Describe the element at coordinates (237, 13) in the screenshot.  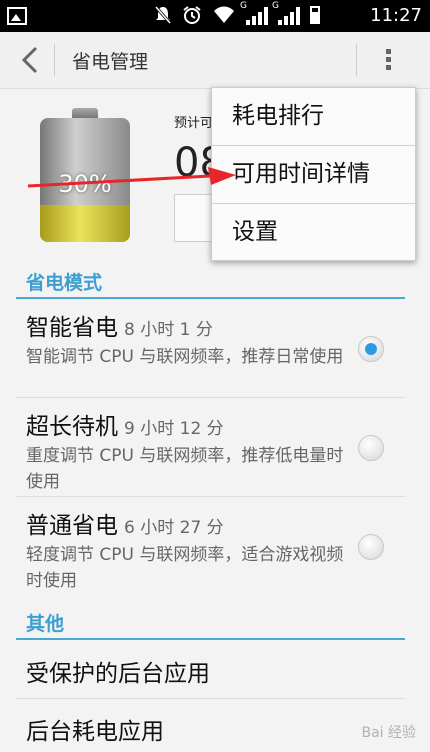
I see `status-icons: G G` at that location.